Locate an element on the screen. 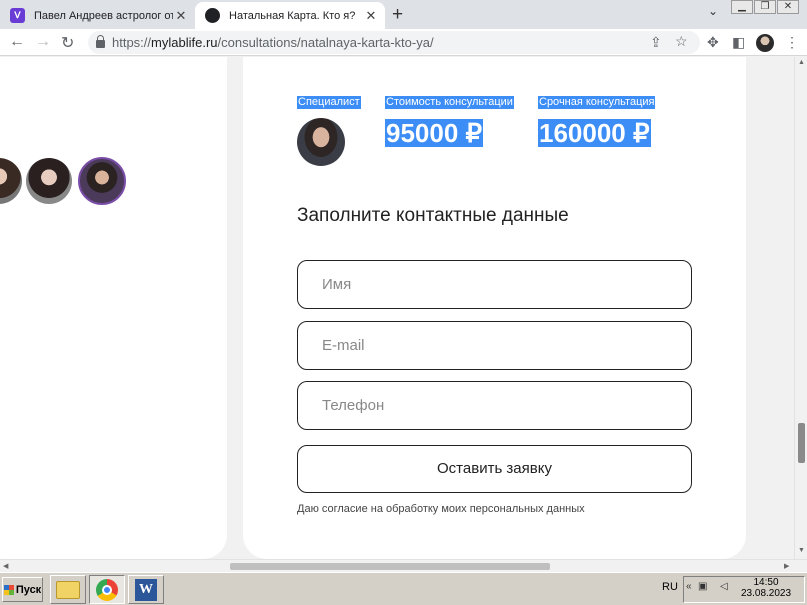 The height and width of the screenshot is (605, 807). name-input is located at coordinates (494, 284).